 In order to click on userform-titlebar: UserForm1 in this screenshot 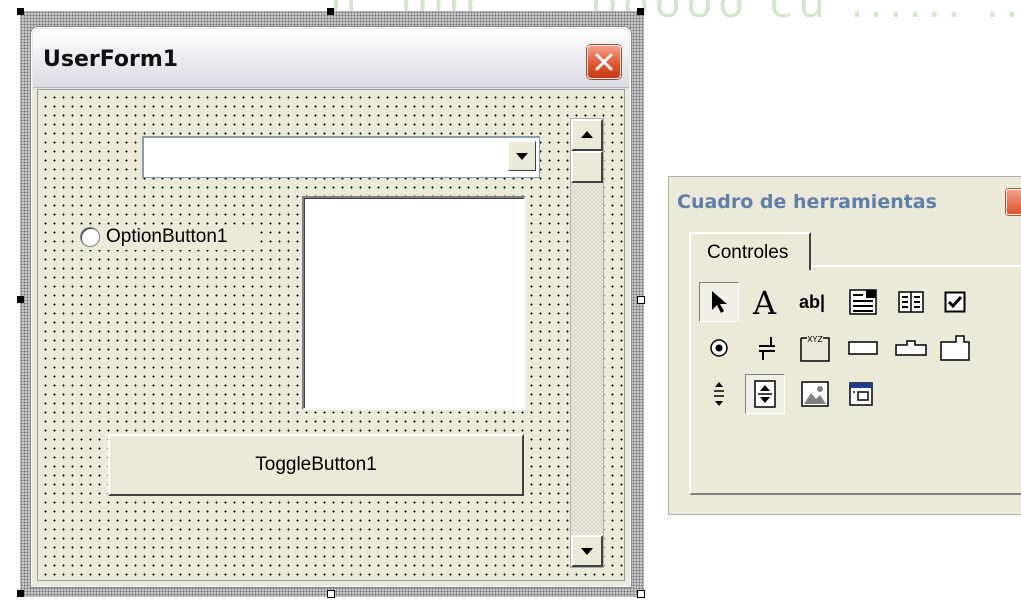, I will do `click(331, 58)`.